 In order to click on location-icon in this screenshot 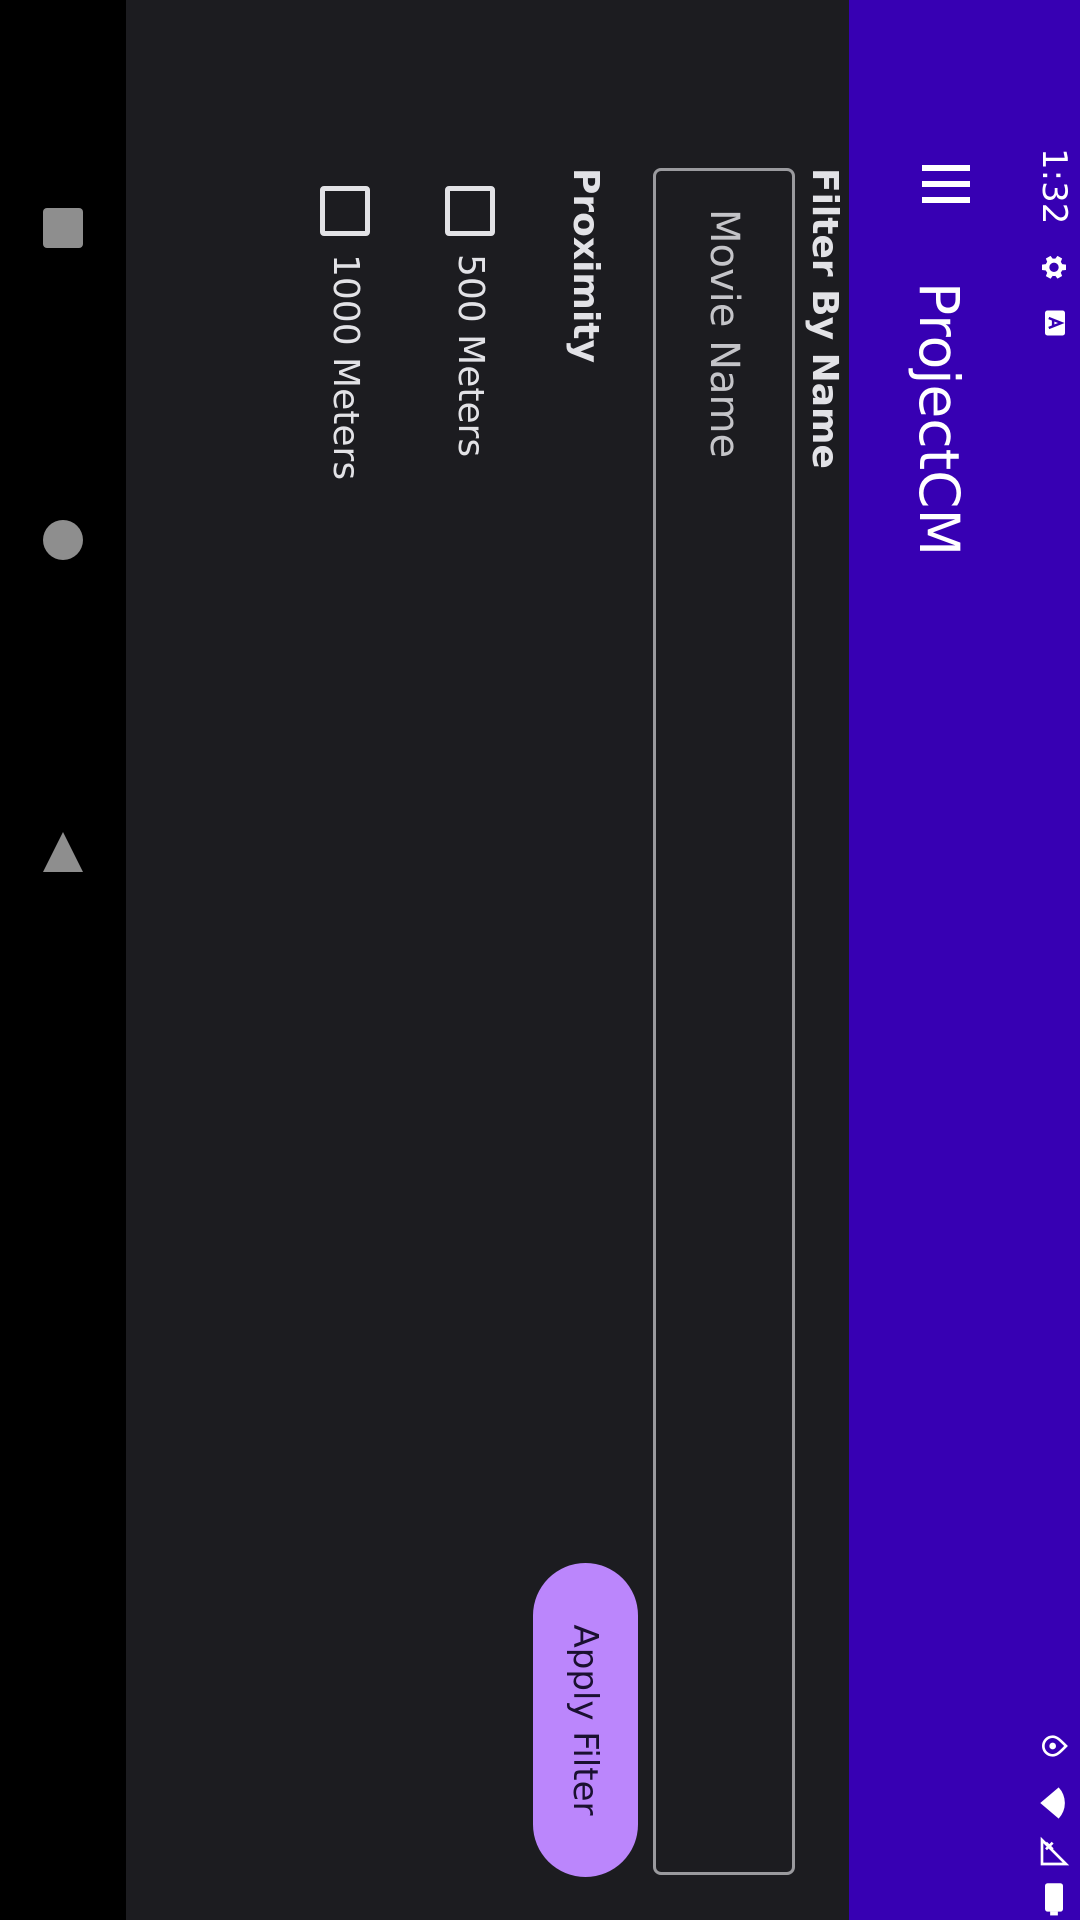, I will do `click(1055, 1746)`.